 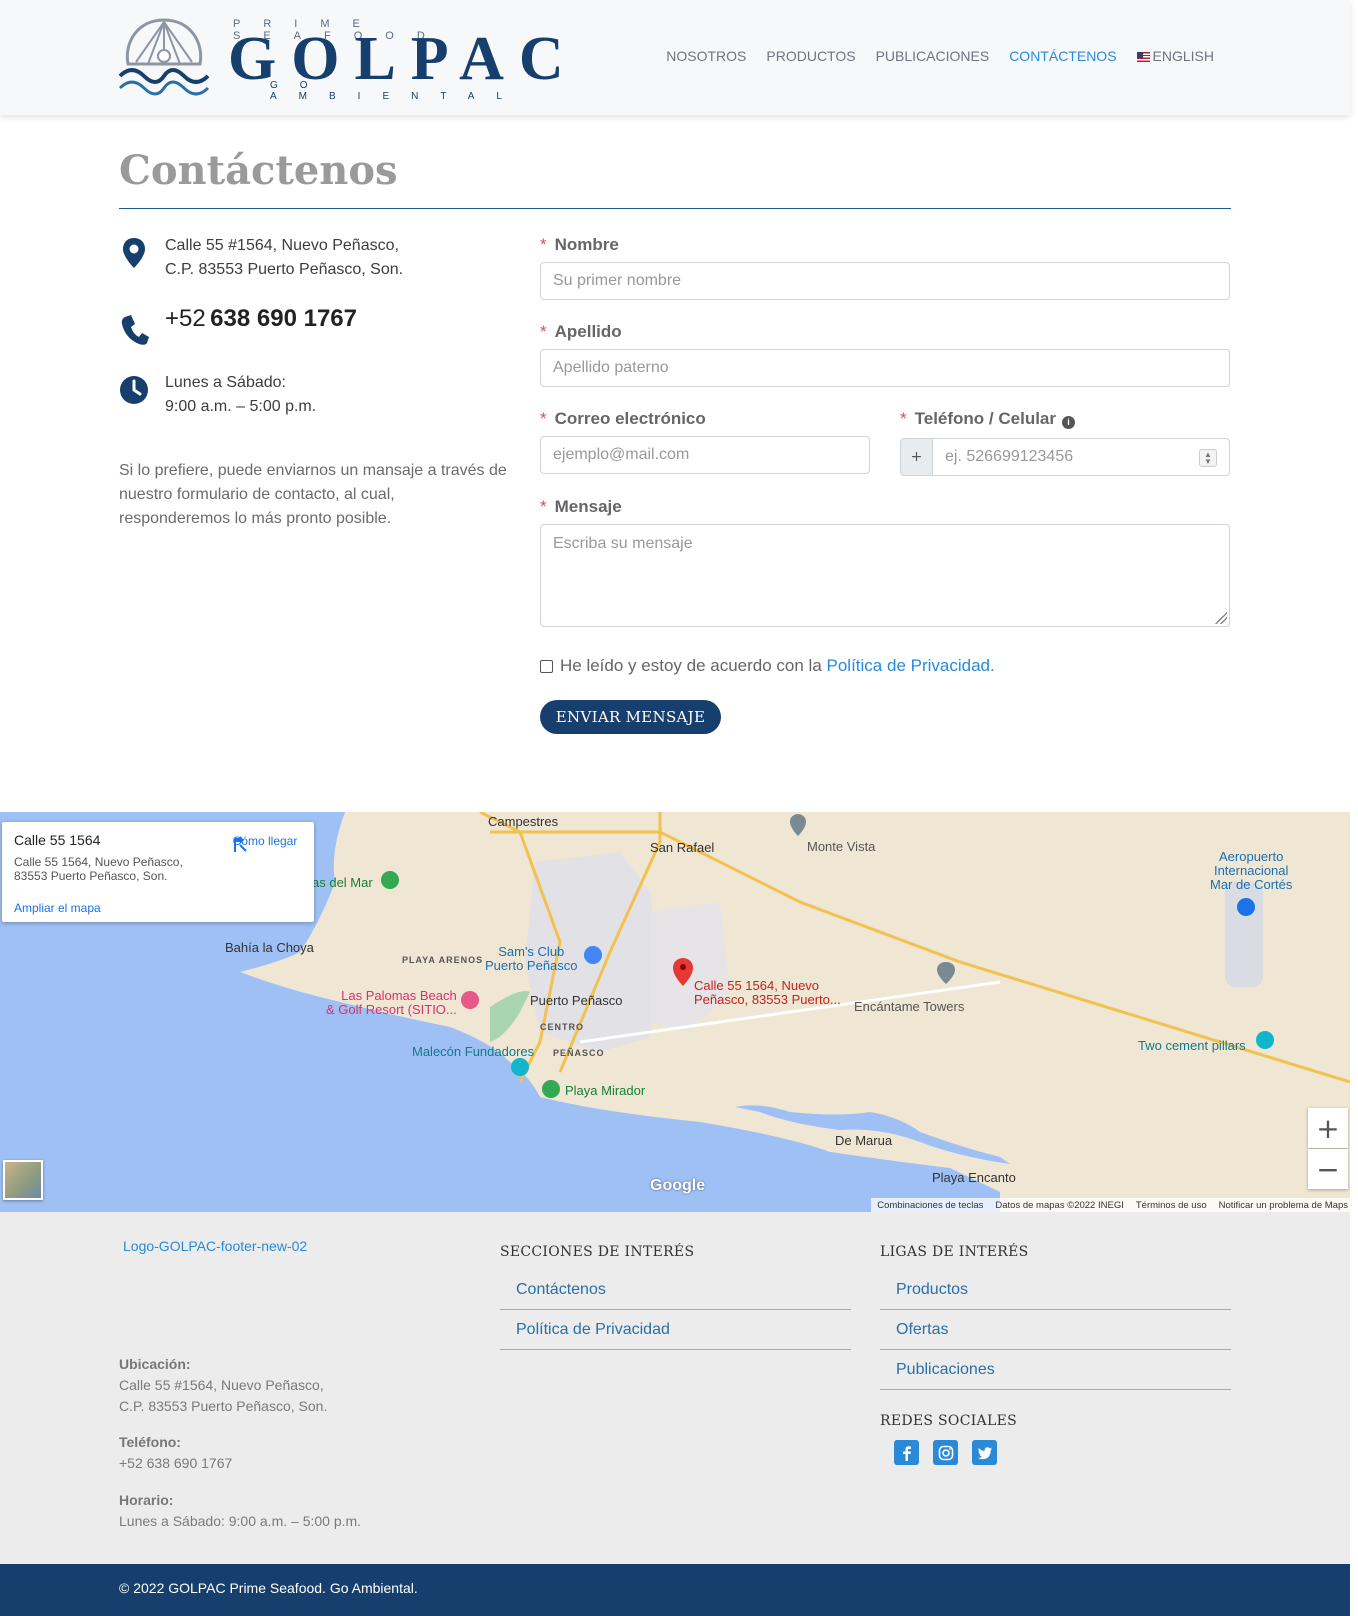 What do you see at coordinates (623, 418) in the screenshot?
I see `correo-label: * Correo electrónico` at bounding box center [623, 418].